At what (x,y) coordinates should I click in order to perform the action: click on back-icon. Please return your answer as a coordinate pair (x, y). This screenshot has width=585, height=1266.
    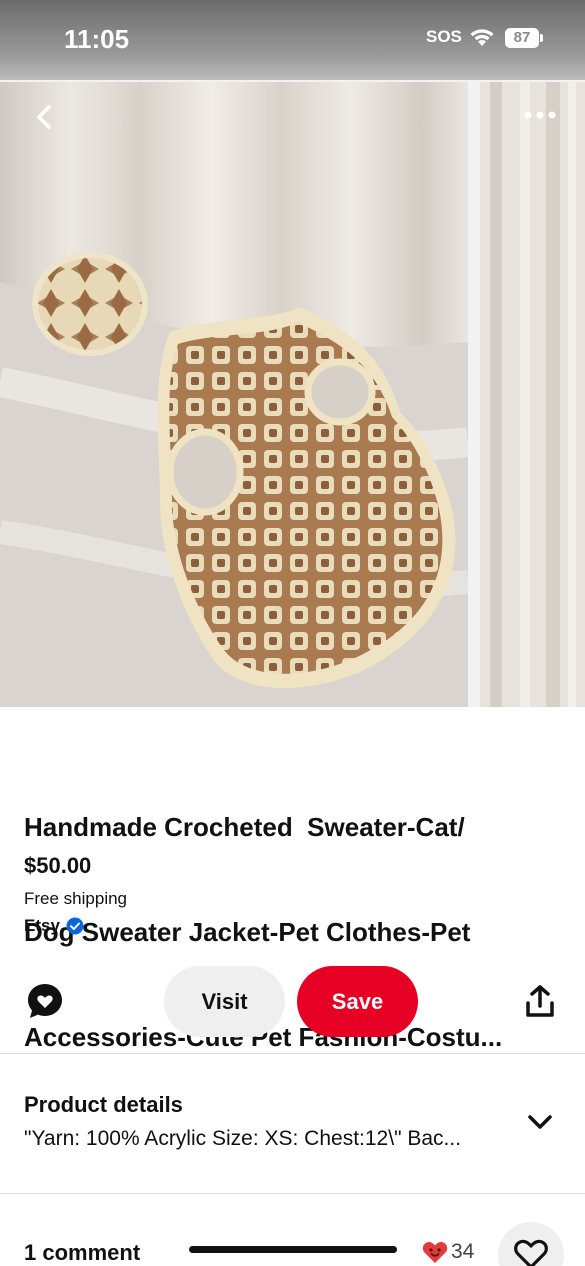
    Looking at the image, I should click on (45, 117).